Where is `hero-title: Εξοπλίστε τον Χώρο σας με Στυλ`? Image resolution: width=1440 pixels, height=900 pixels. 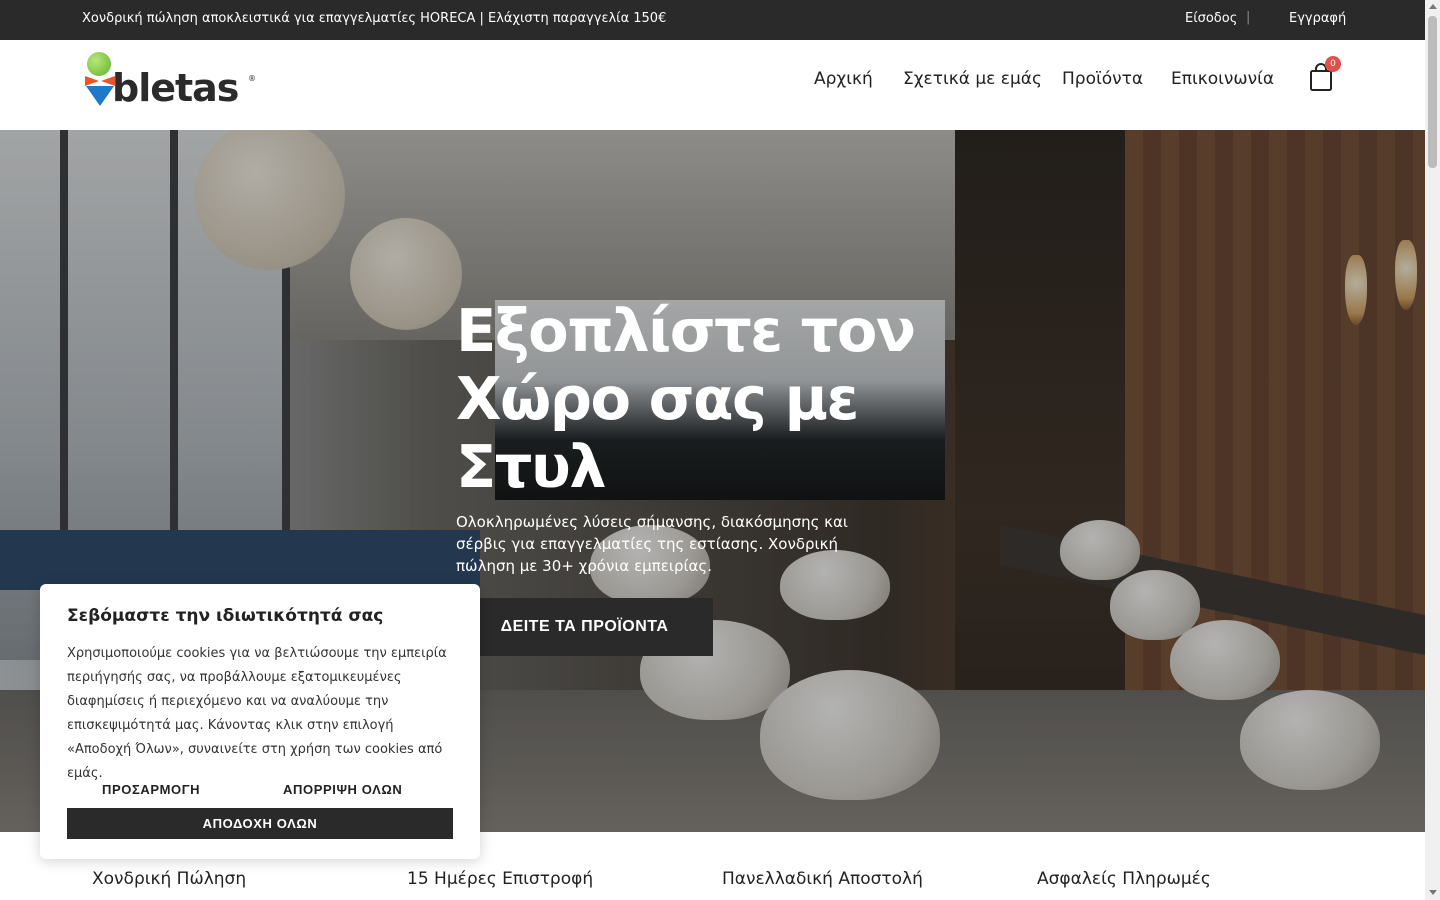 hero-title: Εξοπλίστε τον Χώρο σας με Στυλ is located at coordinates (686, 398).